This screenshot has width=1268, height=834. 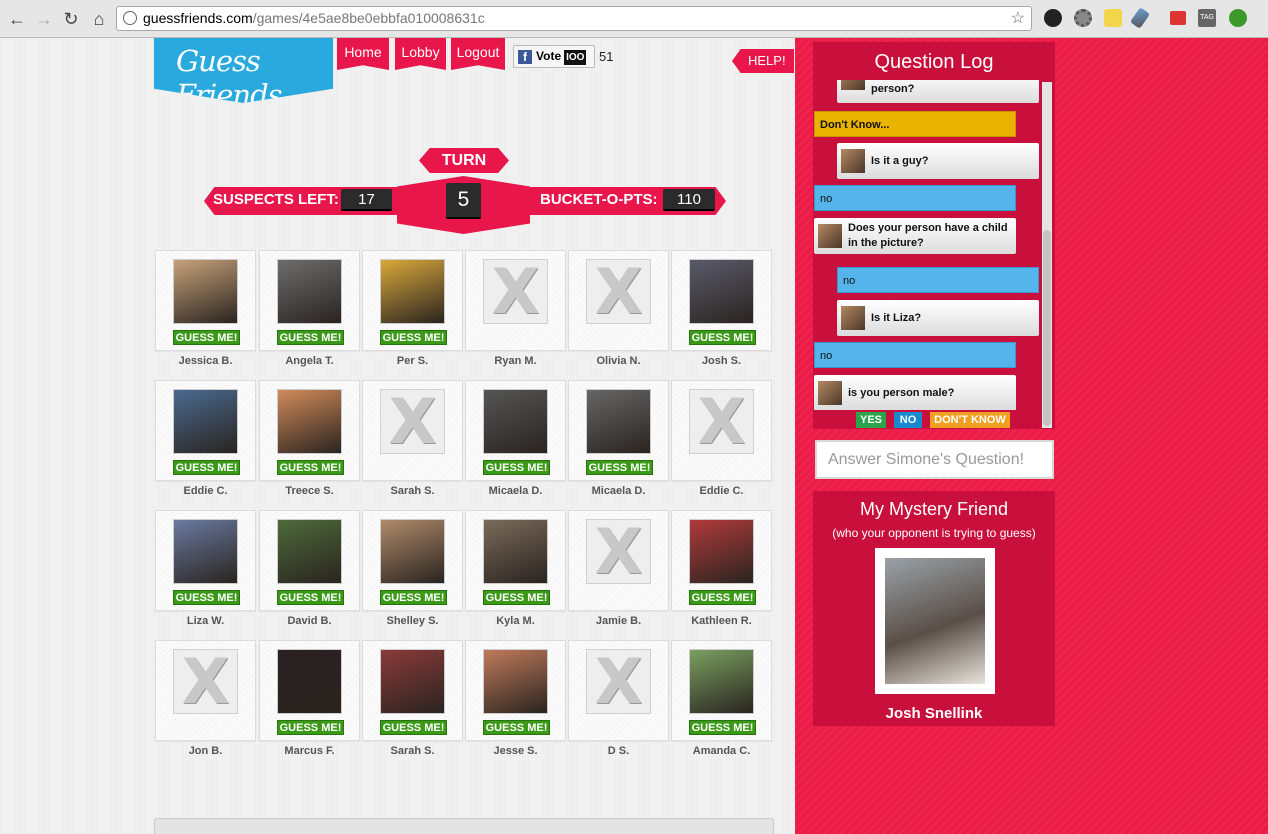 I want to click on vote-button: f Vote IOO, so click(x=554, y=56).